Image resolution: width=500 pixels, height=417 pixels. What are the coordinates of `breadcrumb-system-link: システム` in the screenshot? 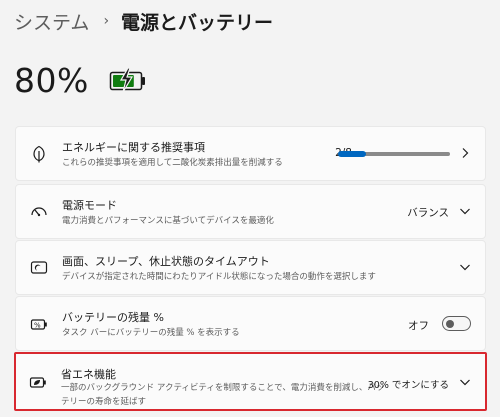 It's located at (51, 21).